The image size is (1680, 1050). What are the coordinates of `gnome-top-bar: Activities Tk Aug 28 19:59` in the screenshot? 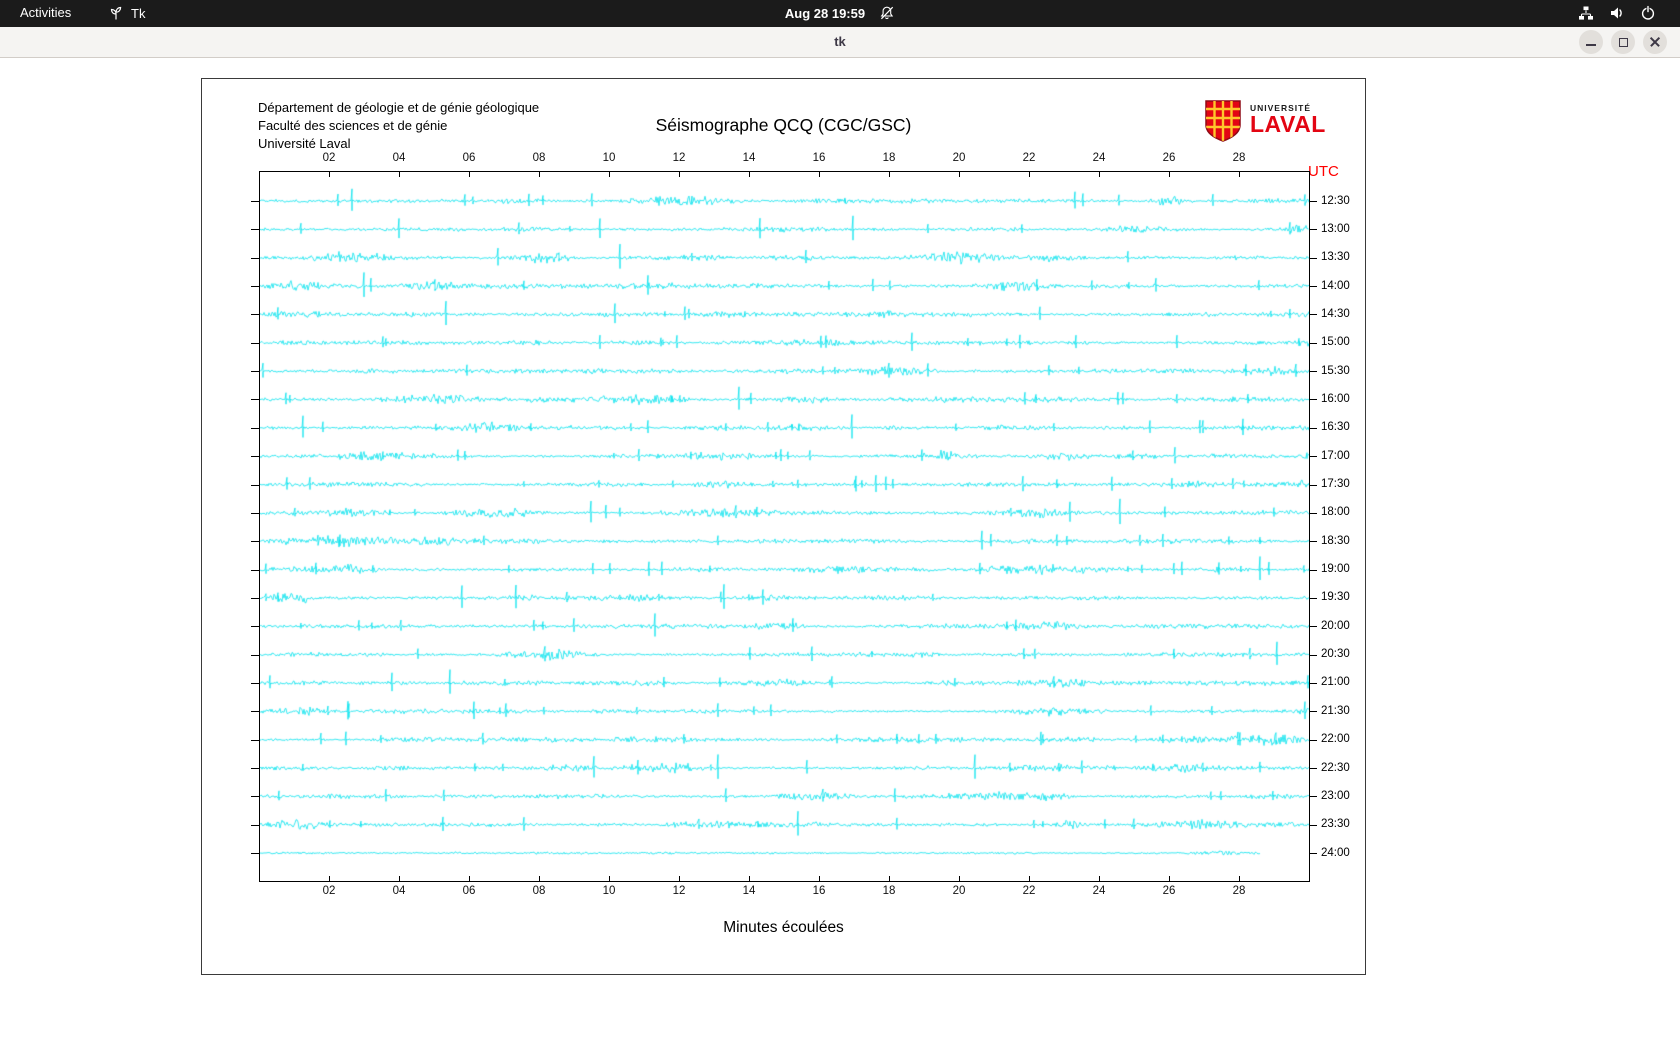 It's located at (840, 13).